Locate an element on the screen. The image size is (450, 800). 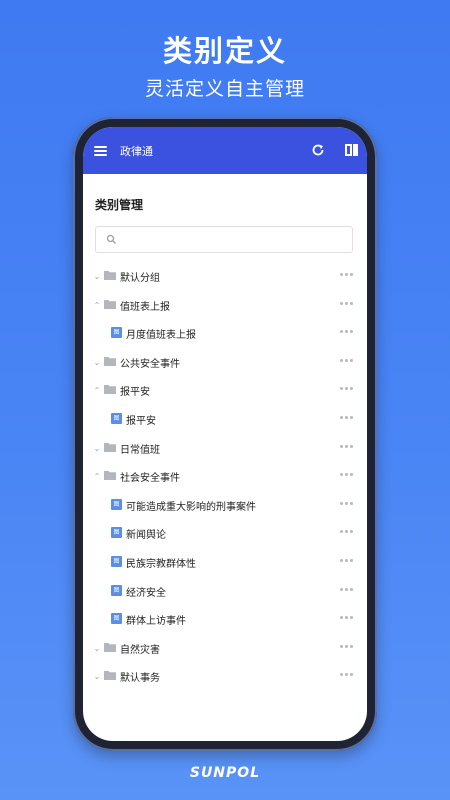
tree-folder-row: ⌃ 值班表上报 is located at coordinates (225, 309).